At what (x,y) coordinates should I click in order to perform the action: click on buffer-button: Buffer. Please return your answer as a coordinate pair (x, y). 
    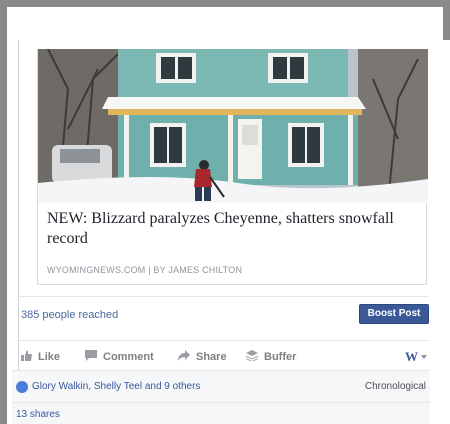
    Looking at the image, I should click on (271, 357).